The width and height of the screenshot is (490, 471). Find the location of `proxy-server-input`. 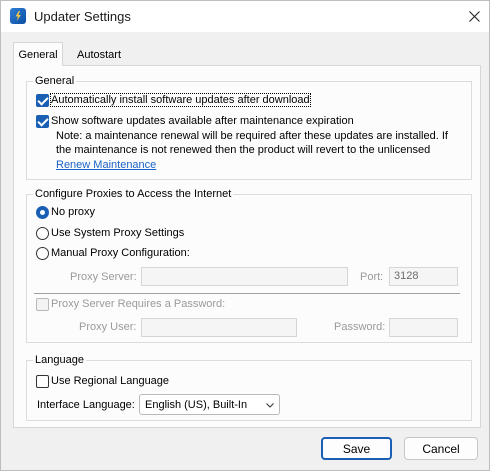

proxy-server-input is located at coordinates (244, 276).